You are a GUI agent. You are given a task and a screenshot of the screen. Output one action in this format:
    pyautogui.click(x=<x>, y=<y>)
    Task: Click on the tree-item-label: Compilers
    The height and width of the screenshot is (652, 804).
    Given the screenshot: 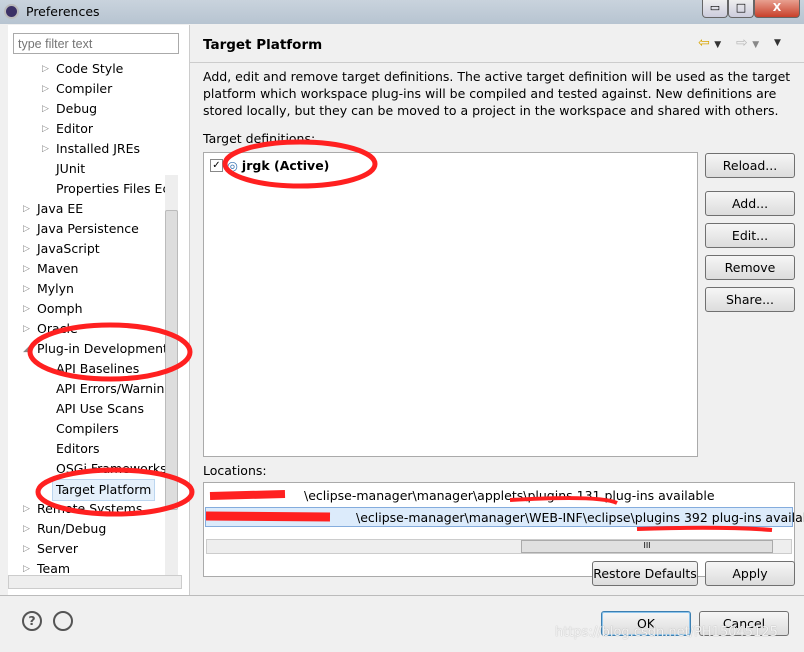 What is the action you would take?
    pyautogui.click(x=87, y=428)
    